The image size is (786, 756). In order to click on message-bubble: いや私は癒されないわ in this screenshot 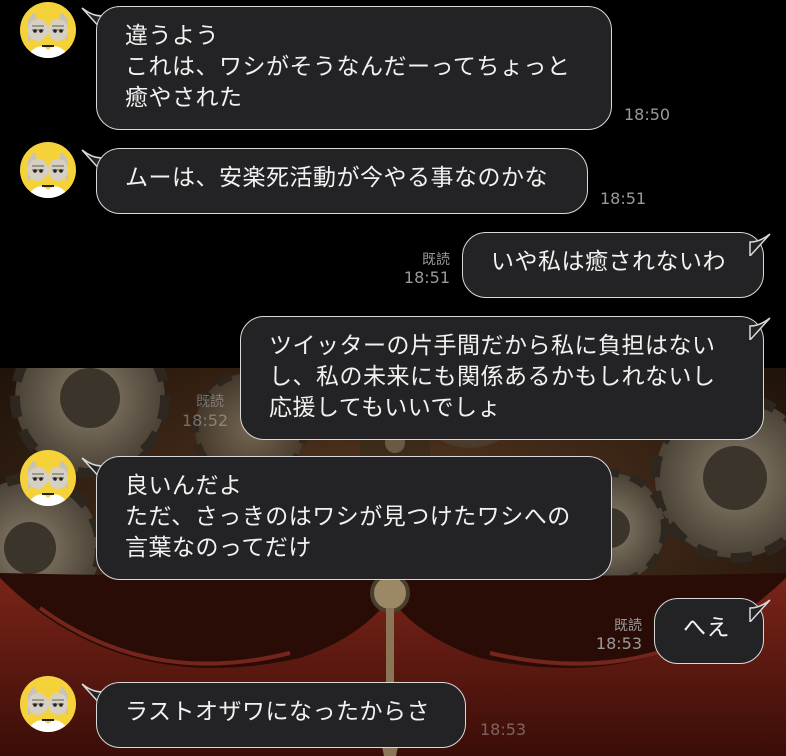, I will do `click(613, 265)`.